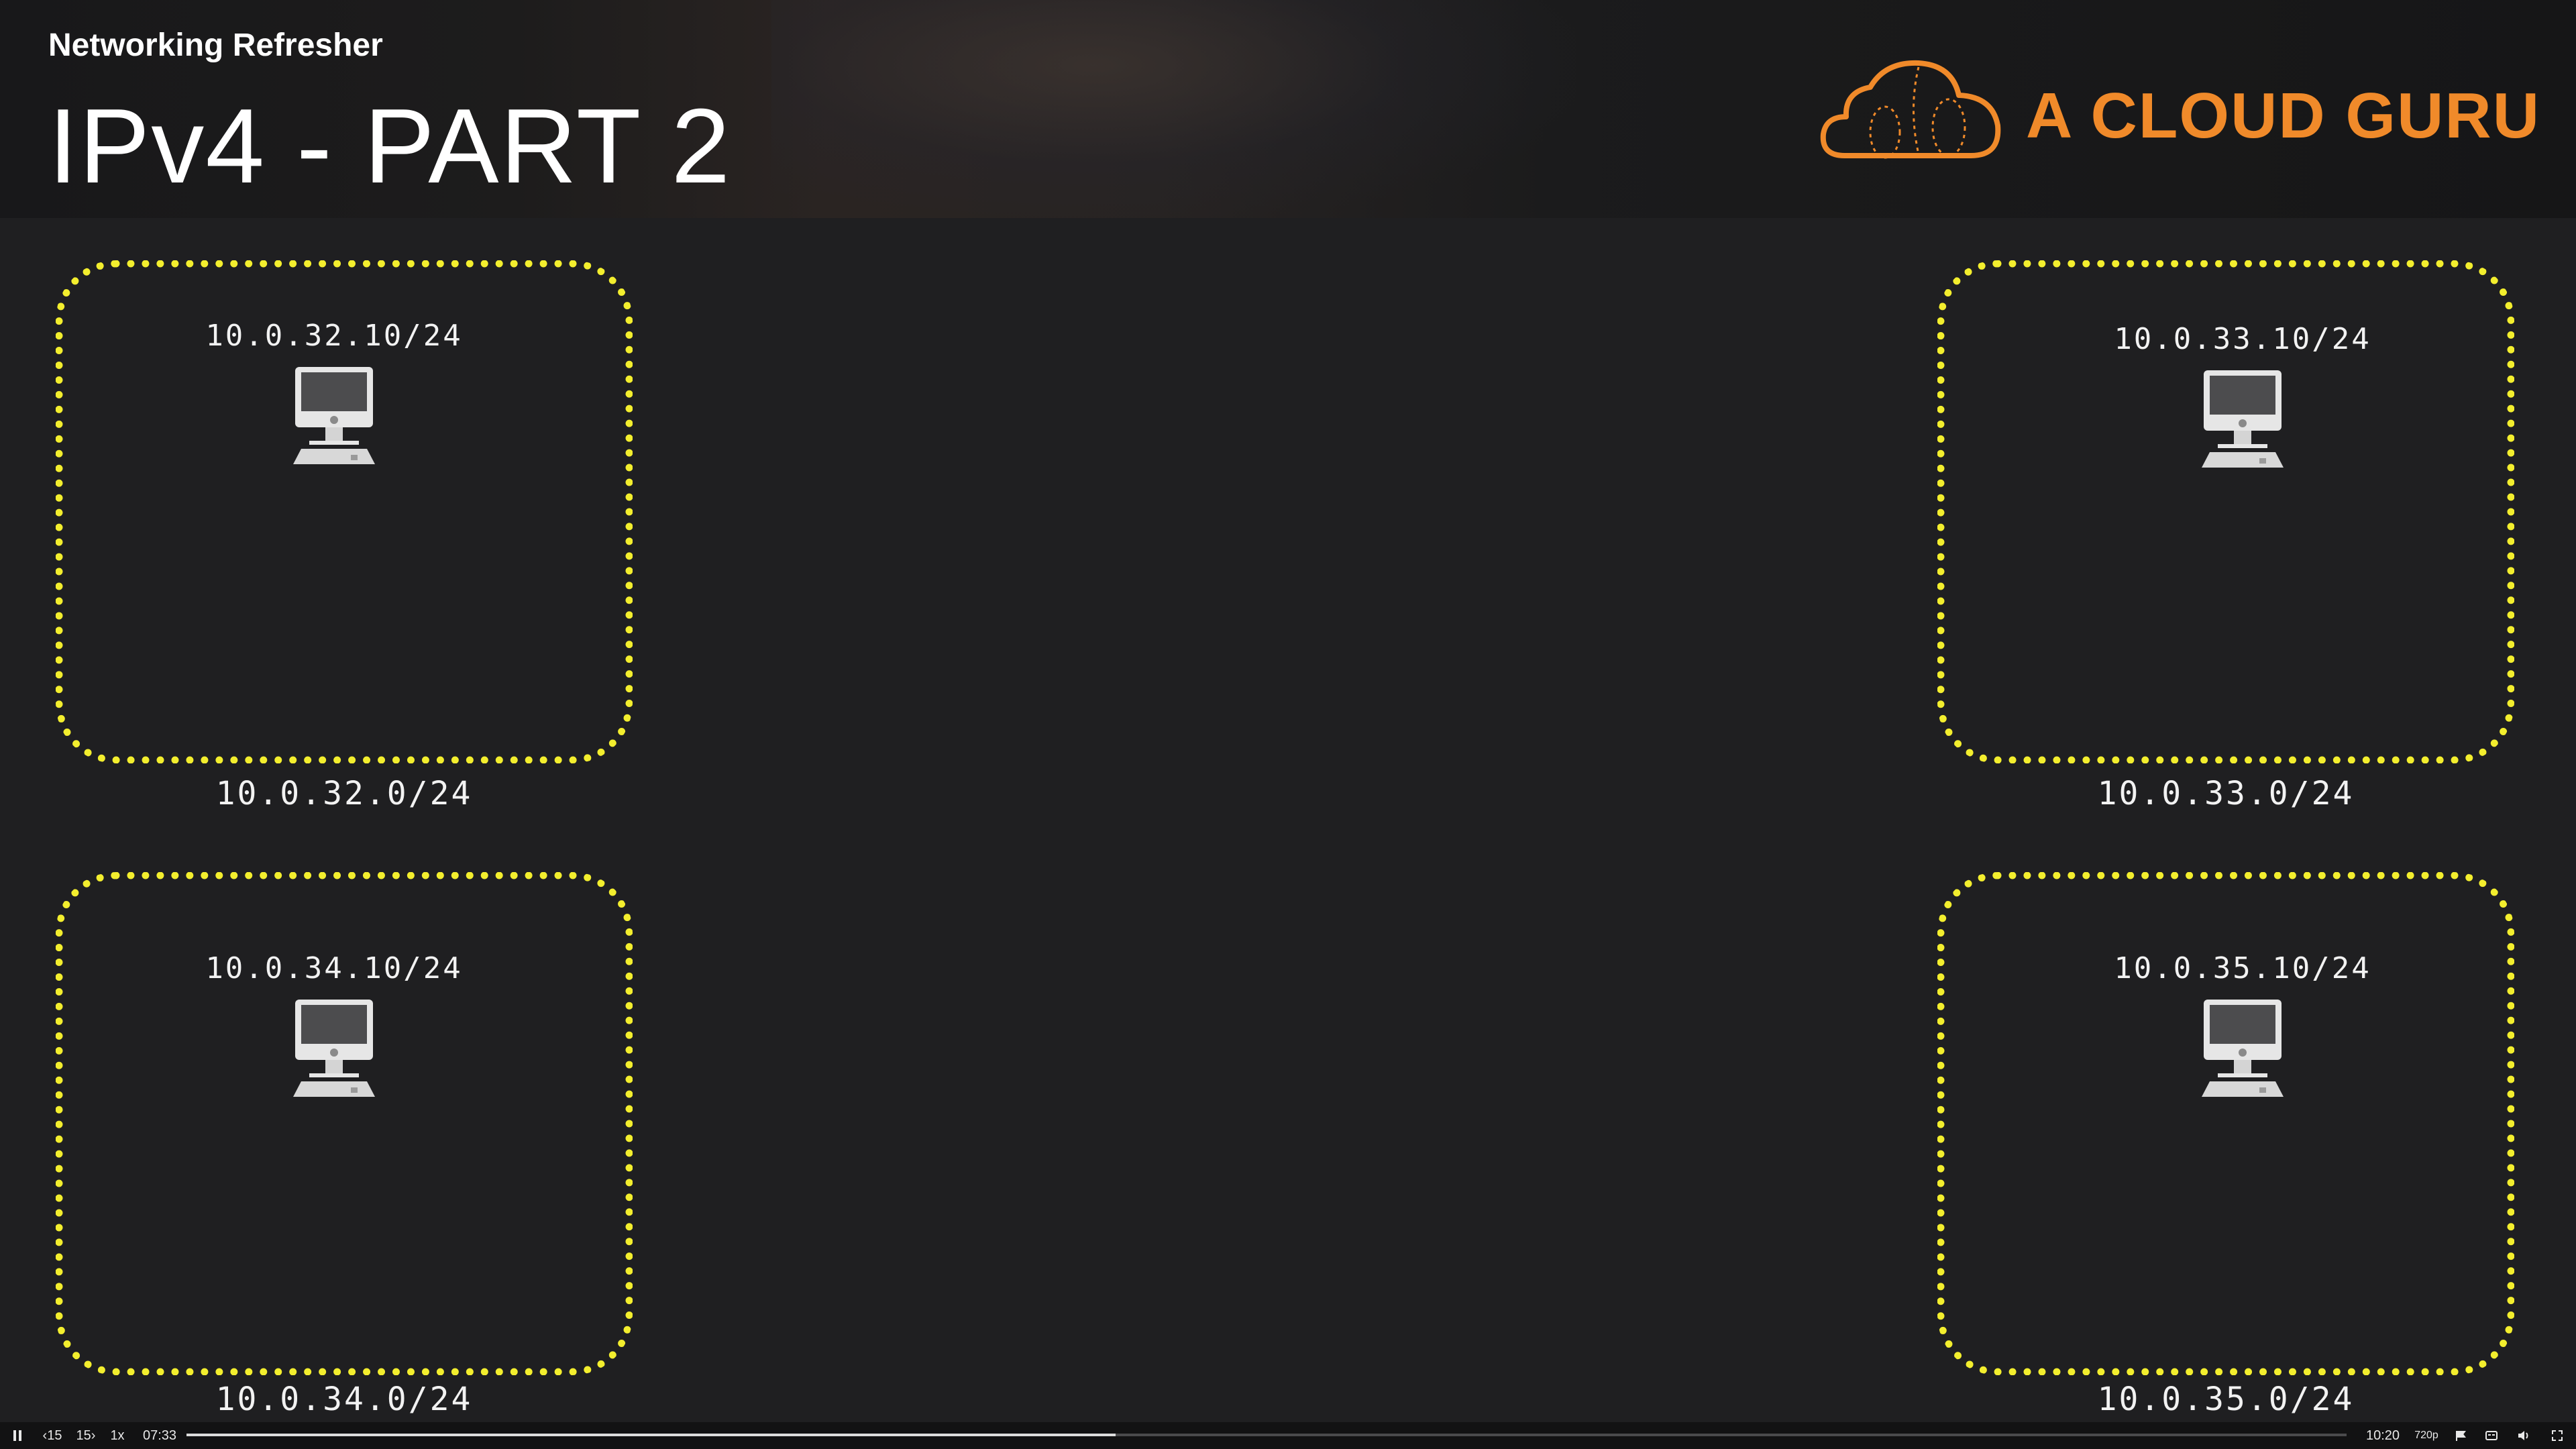 The height and width of the screenshot is (1449, 2576). Describe the element at coordinates (1266, 1435) in the screenshot. I see `progress-bar` at that location.